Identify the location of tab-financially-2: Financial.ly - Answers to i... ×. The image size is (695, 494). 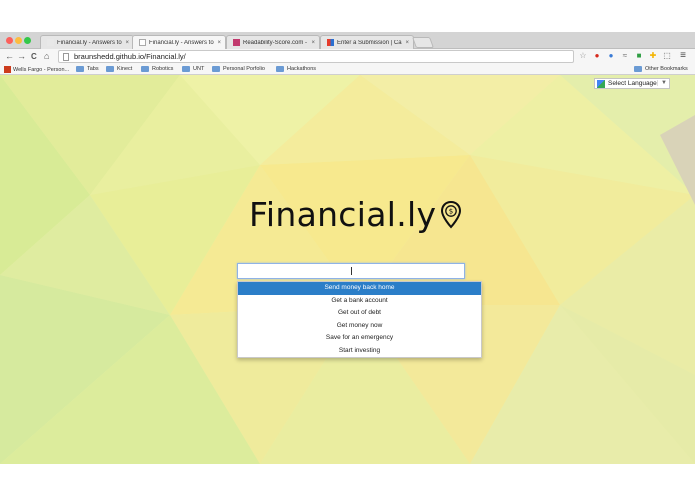
(179, 42).